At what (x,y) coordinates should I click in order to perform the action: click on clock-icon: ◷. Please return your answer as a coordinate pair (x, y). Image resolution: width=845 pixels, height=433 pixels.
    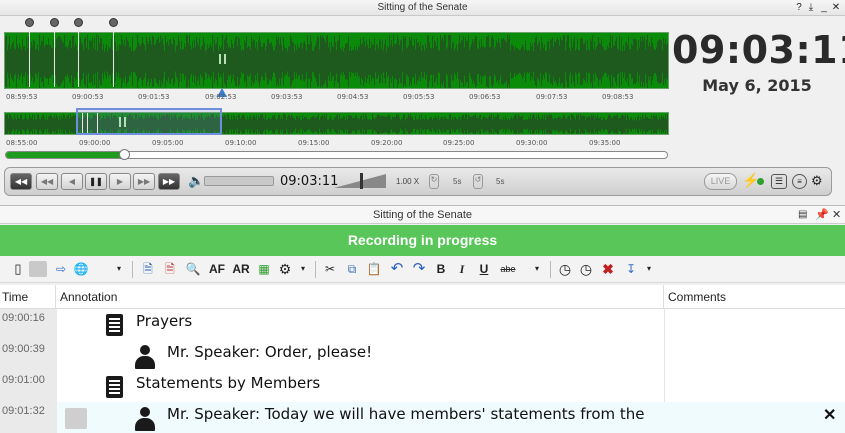
    Looking at the image, I should click on (565, 269).